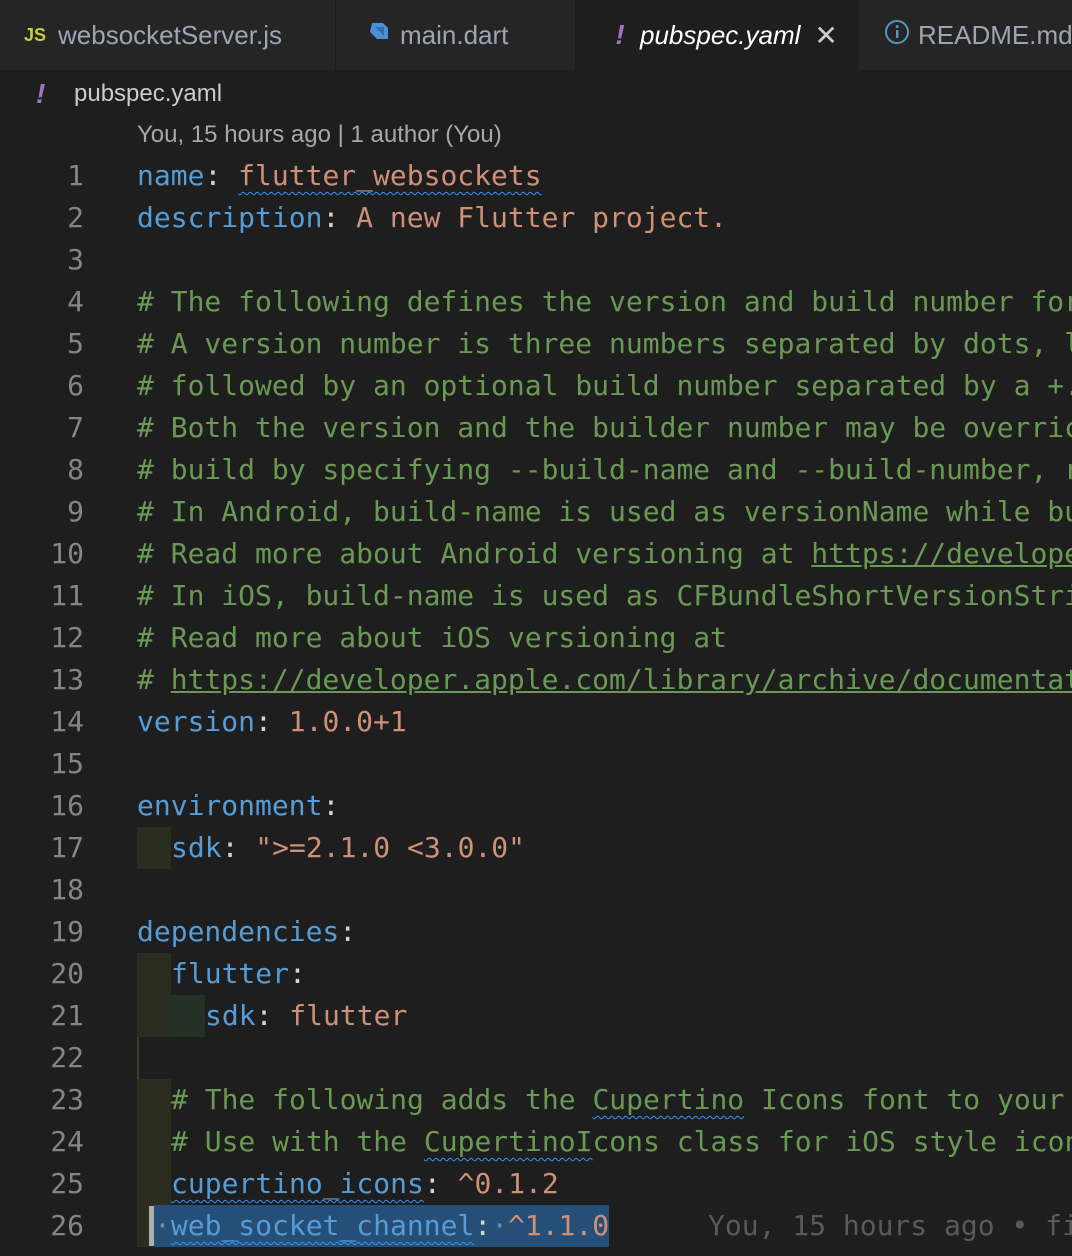 This screenshot has width=1072, height=1256. Describe the element at coordinates (941, 553) in the screenshot. I see `url-link: https://develope` at that location.